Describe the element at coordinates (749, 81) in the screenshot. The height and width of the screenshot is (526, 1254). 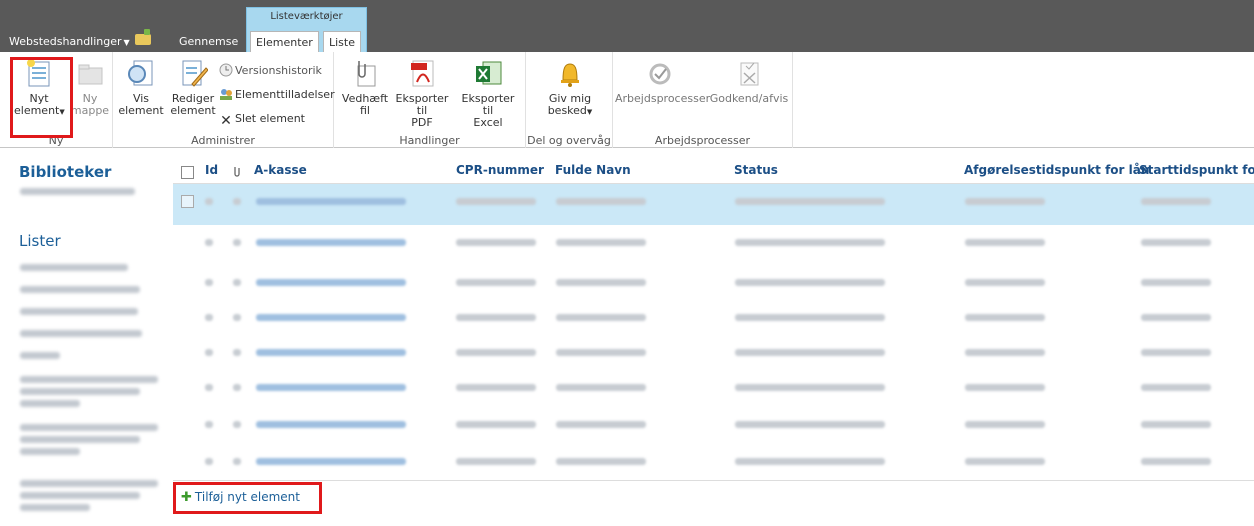
I see `approve-reject-button: Godkend/afvis` at that location.